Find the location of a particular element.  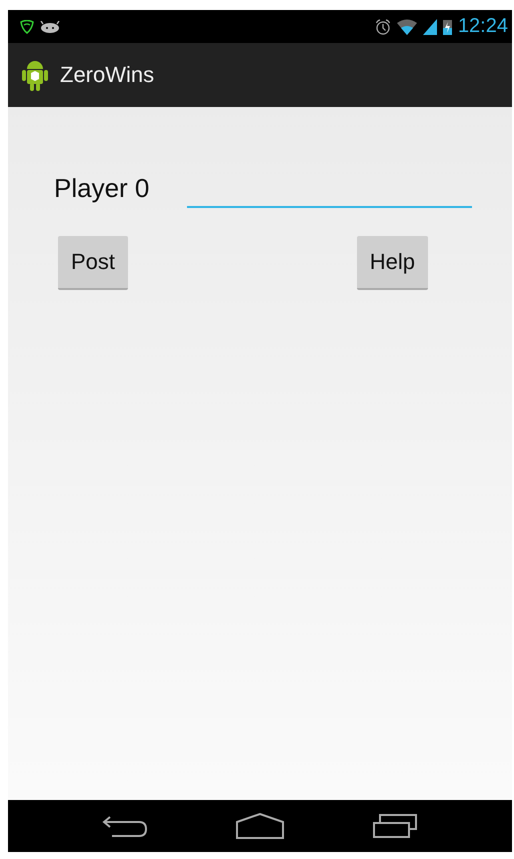

post-button: Post is located at coordinates (93, 263).